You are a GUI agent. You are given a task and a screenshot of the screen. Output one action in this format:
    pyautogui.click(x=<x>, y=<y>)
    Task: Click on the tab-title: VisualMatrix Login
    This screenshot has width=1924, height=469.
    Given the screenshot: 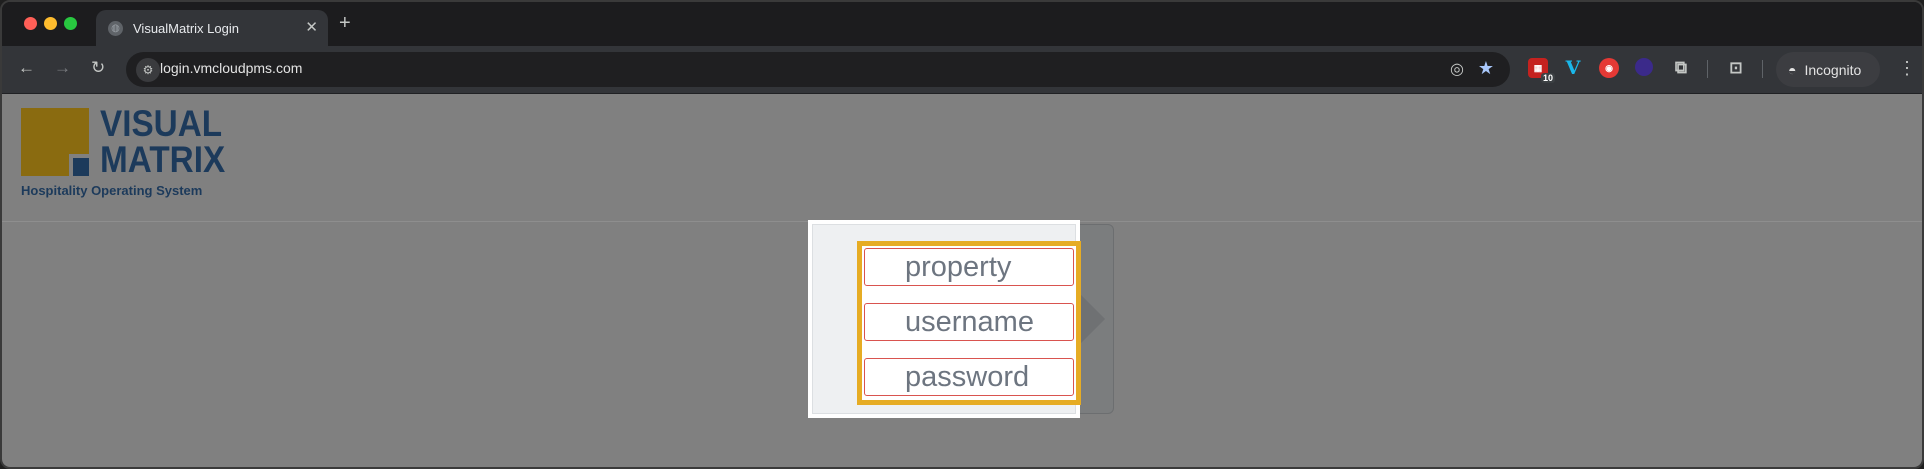 What is the action you would take?
    pyautogui.click(x=186, y=28)
    